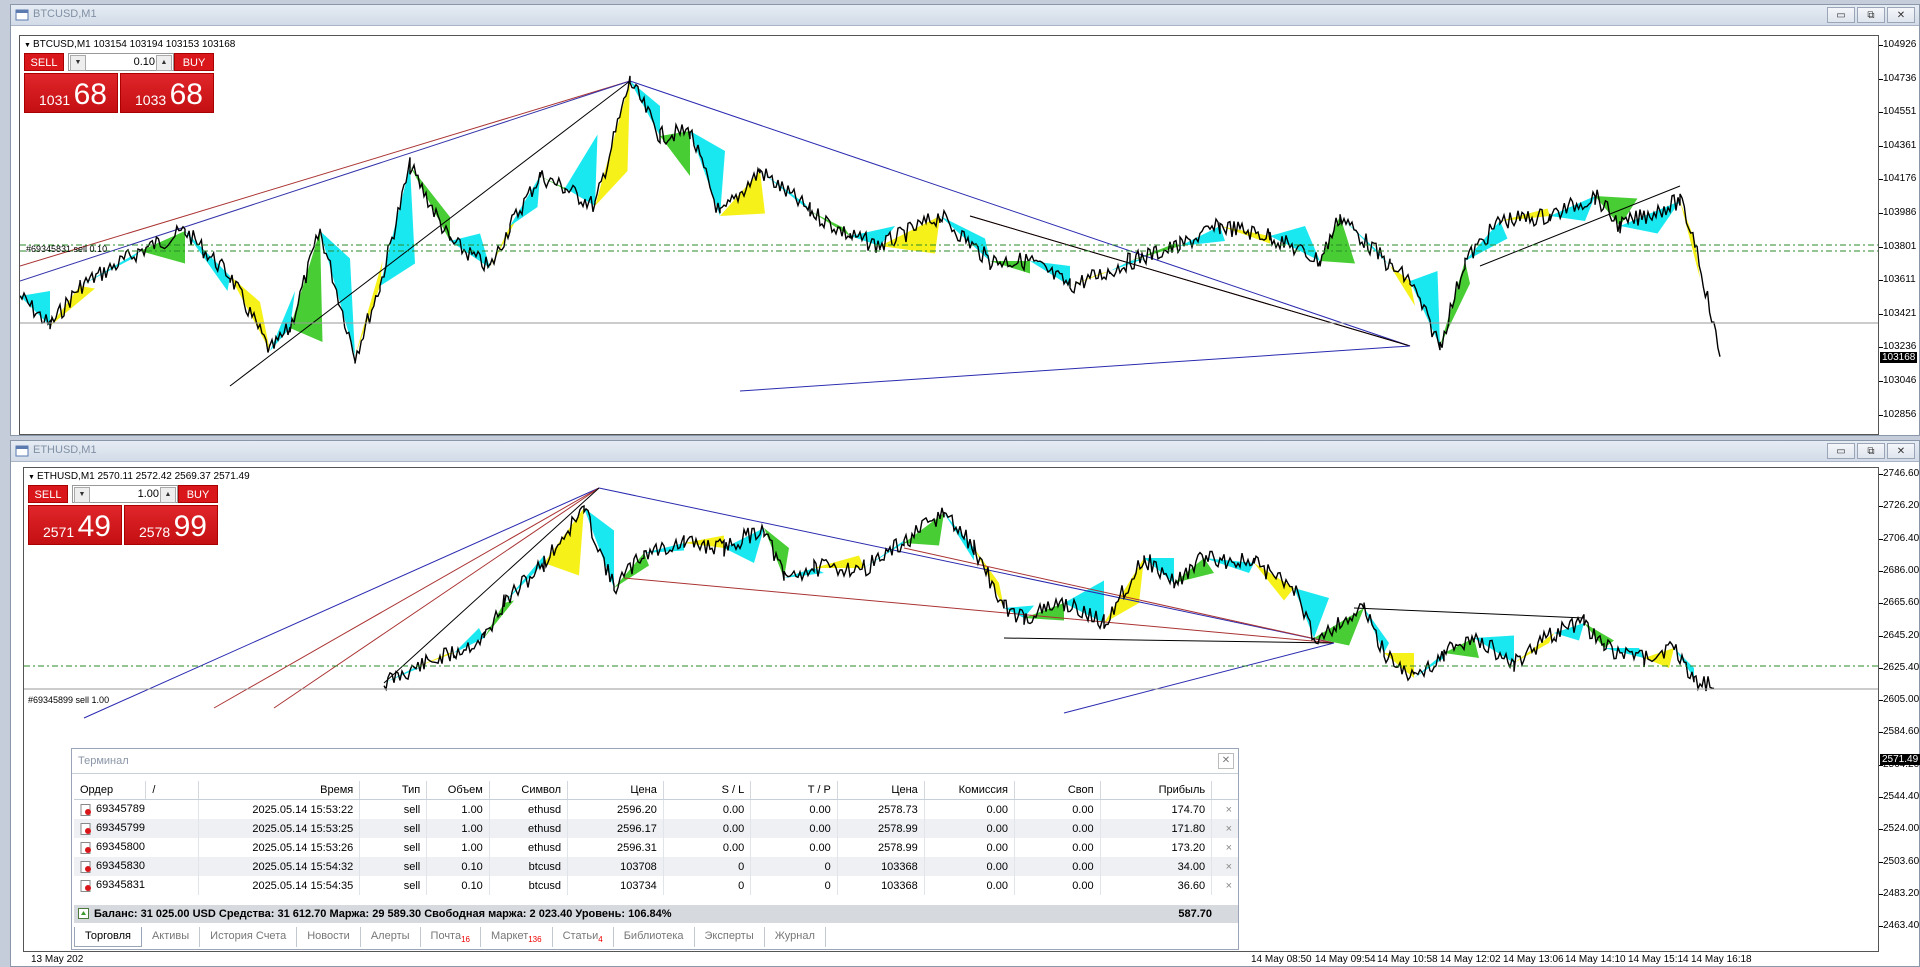 The height and width of the screenshot is (967, 1920). I want to click on sell-price-big: 49, so click(94, 526).